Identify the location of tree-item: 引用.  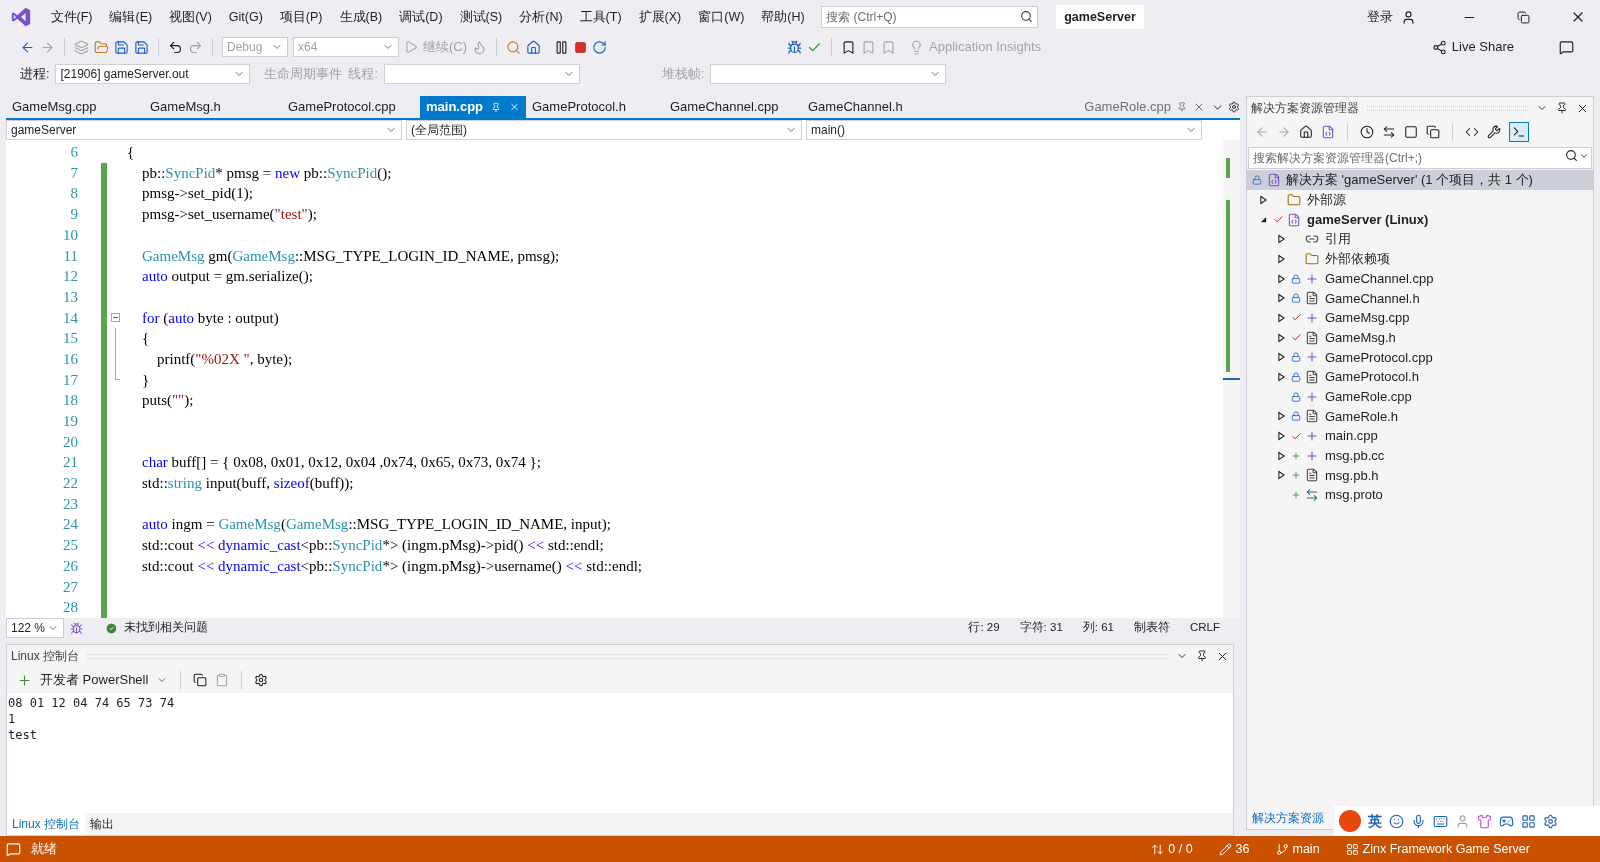
(1338, 239).